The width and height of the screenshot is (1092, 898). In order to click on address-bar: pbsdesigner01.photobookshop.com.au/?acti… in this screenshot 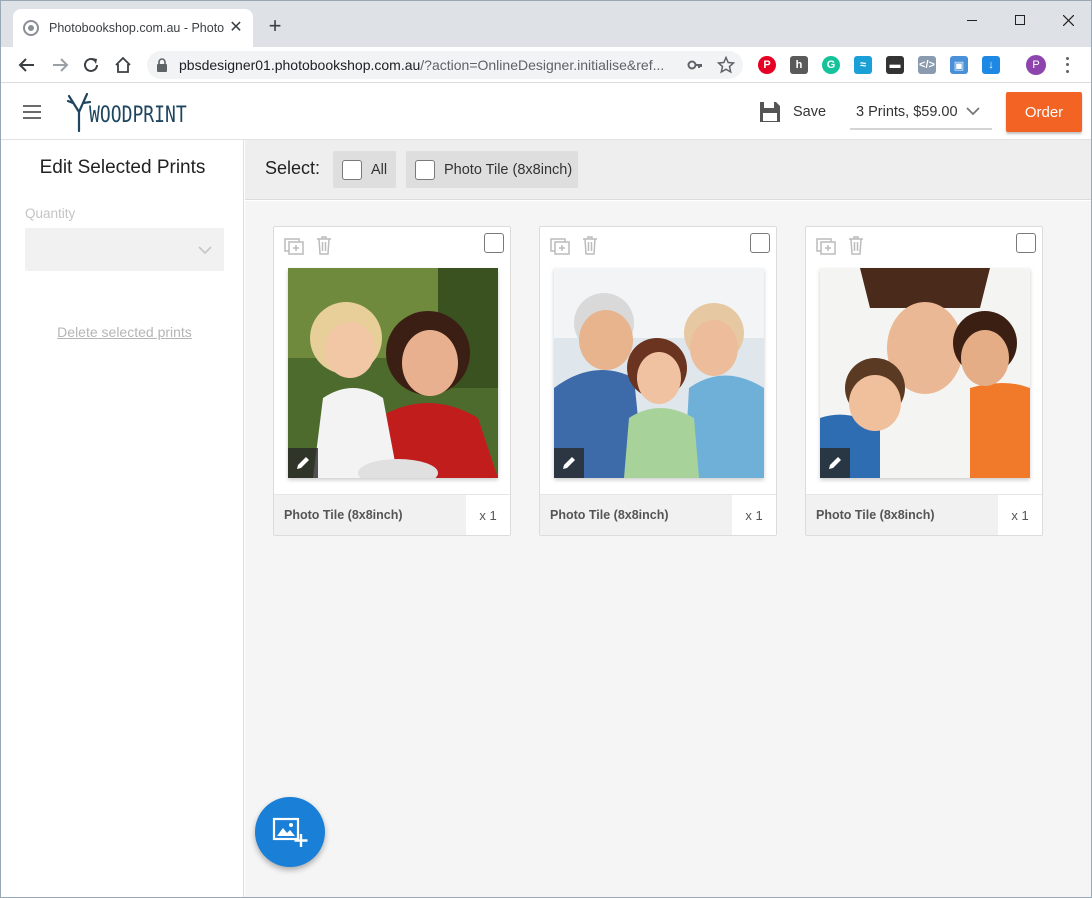, I will do `click(445, 65)`.